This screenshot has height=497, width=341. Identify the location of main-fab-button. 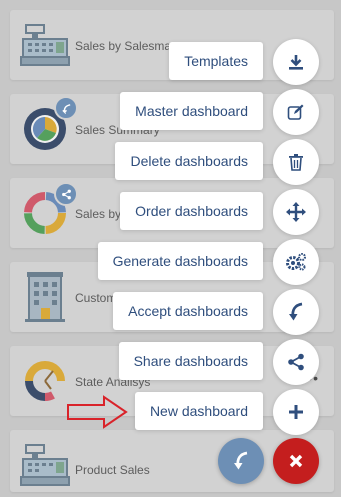
(241, 461).